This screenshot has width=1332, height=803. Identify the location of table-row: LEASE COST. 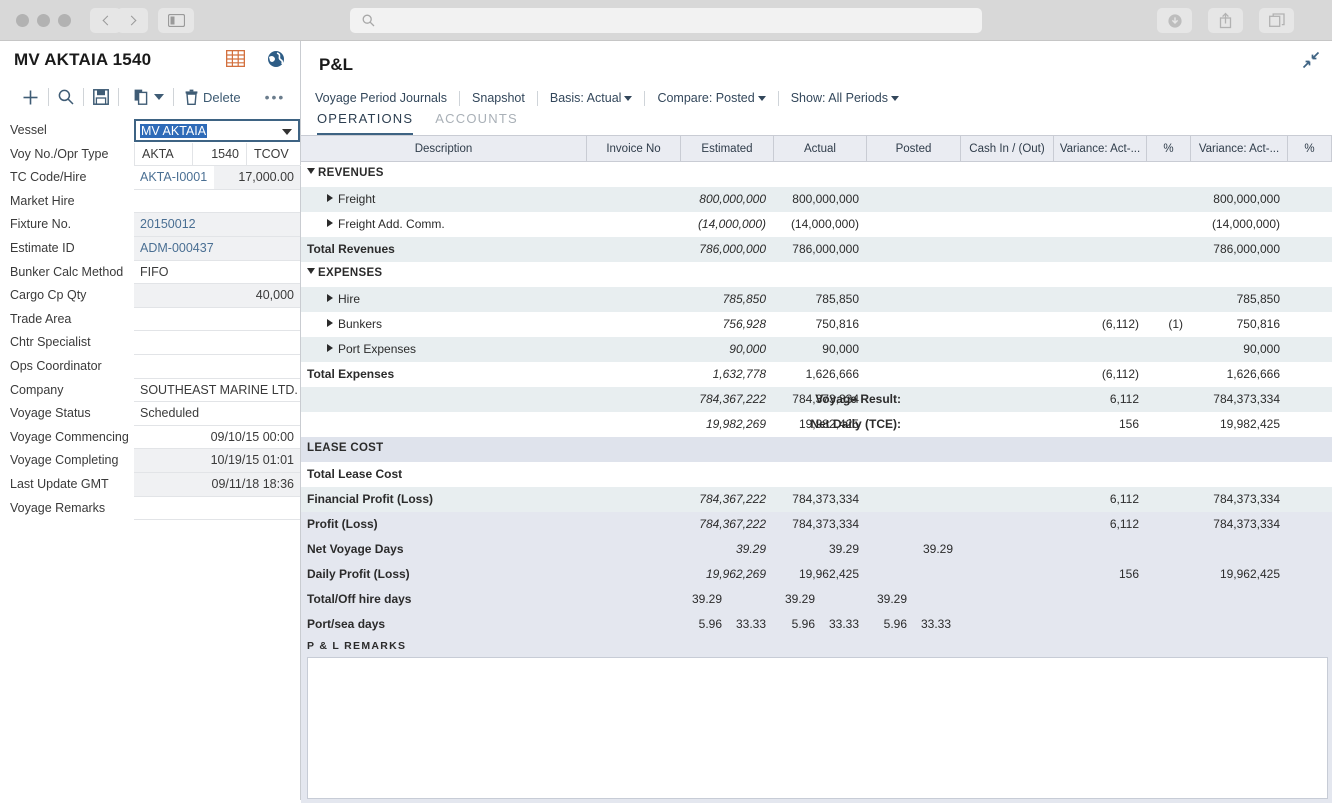
(816, 449).